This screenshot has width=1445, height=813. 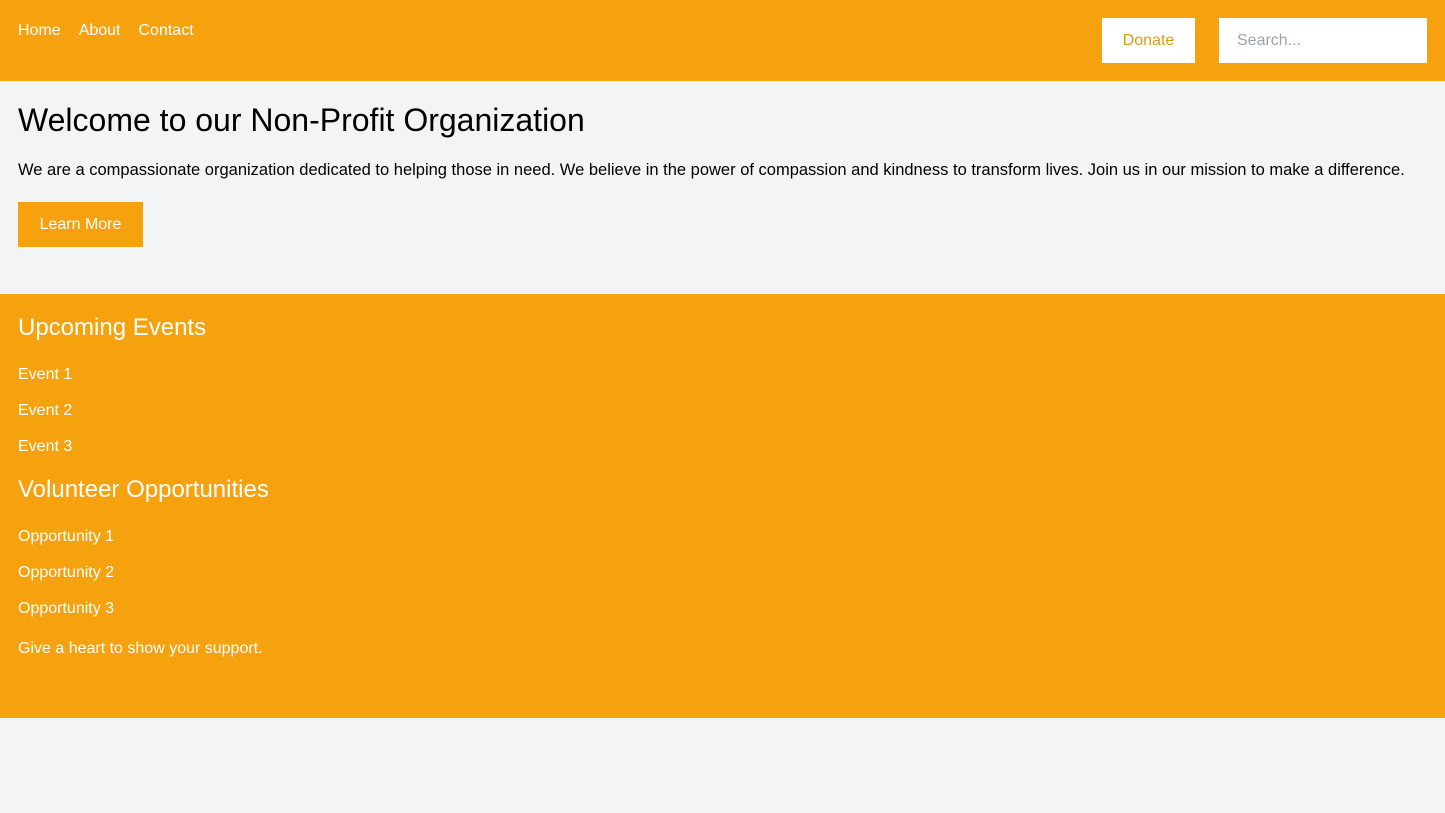 I want to click on main-nav: Home About Contact, so click(x=106, y=31).